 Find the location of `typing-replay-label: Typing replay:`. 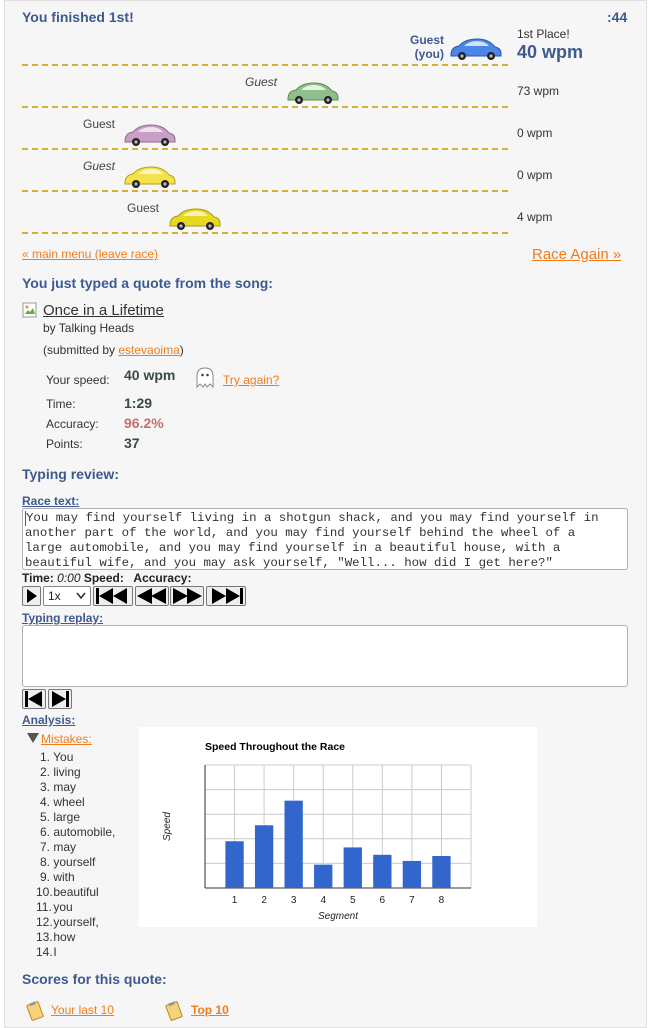

typing-replay-label: Typing replay: is located at coordinates (63, 618).